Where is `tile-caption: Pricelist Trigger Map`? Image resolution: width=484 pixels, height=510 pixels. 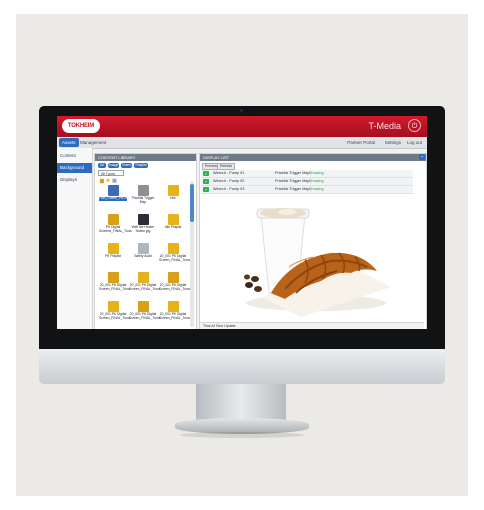 tile-caption: Pricelist Trigger Map is located at coordinates (143, 200).